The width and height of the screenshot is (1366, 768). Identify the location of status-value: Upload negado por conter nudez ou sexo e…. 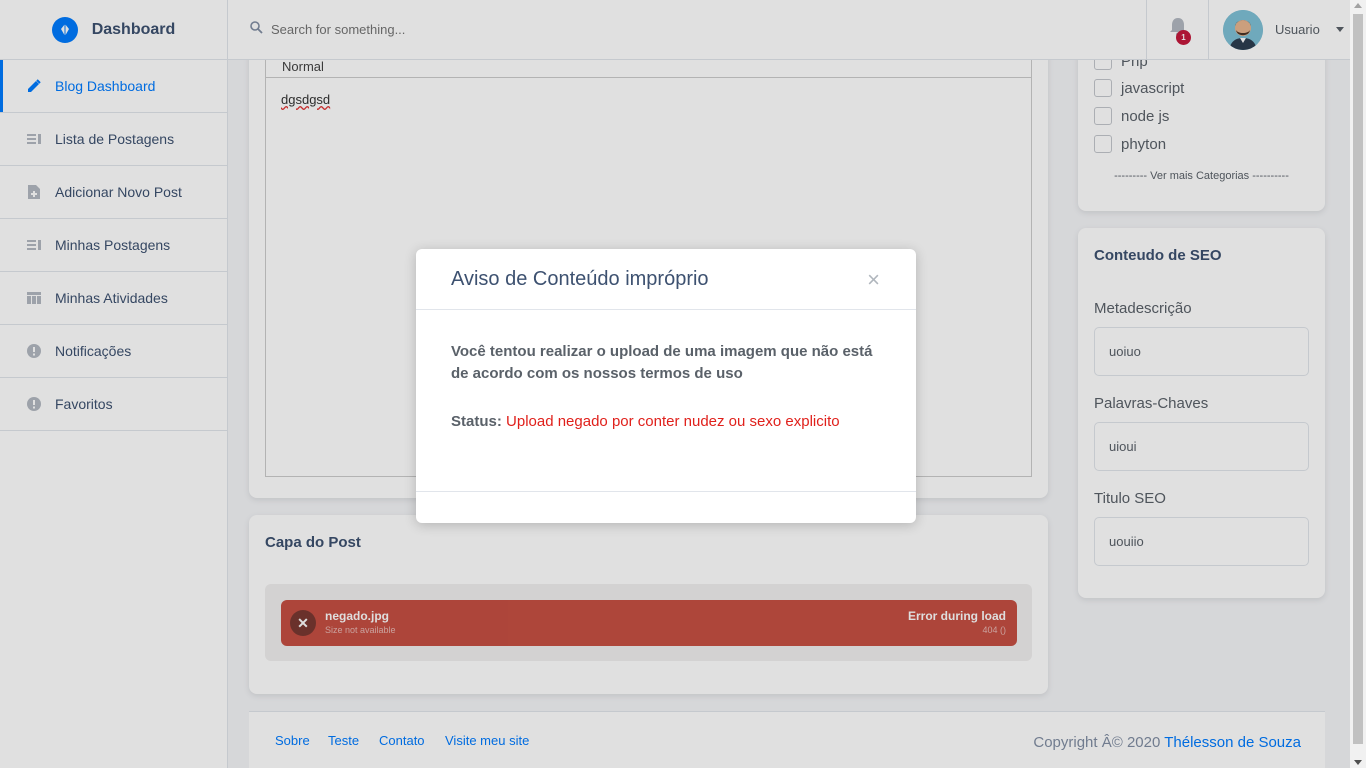
(673, 421).